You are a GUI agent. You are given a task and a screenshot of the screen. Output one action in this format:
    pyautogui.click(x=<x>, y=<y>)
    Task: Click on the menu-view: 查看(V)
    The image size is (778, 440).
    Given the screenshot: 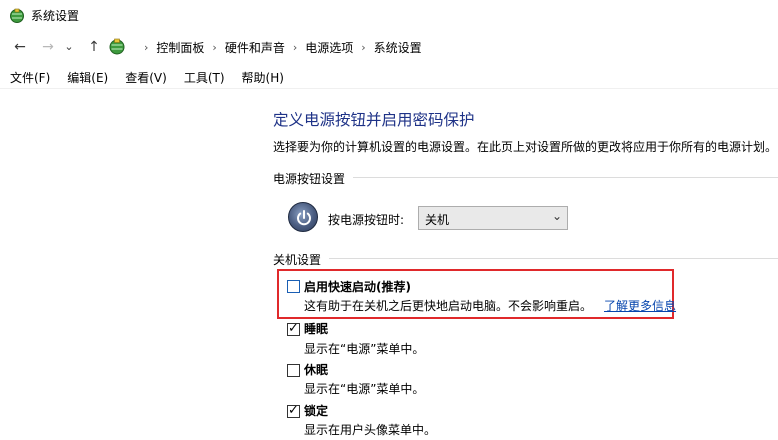 What is the action you would take?
    pyautogui.click(x=144, y=78)
    